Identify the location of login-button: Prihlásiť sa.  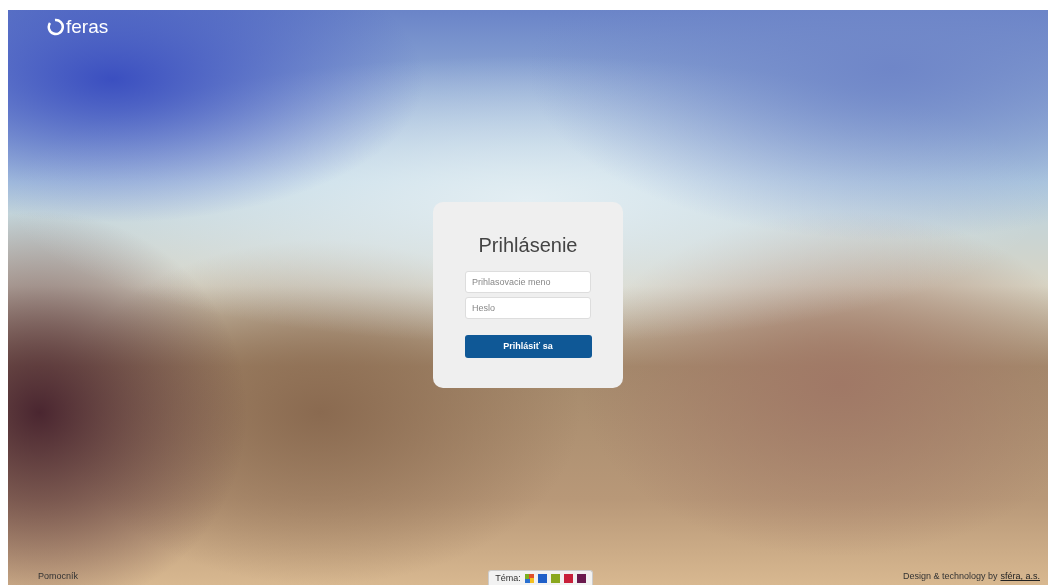
(528, 346).